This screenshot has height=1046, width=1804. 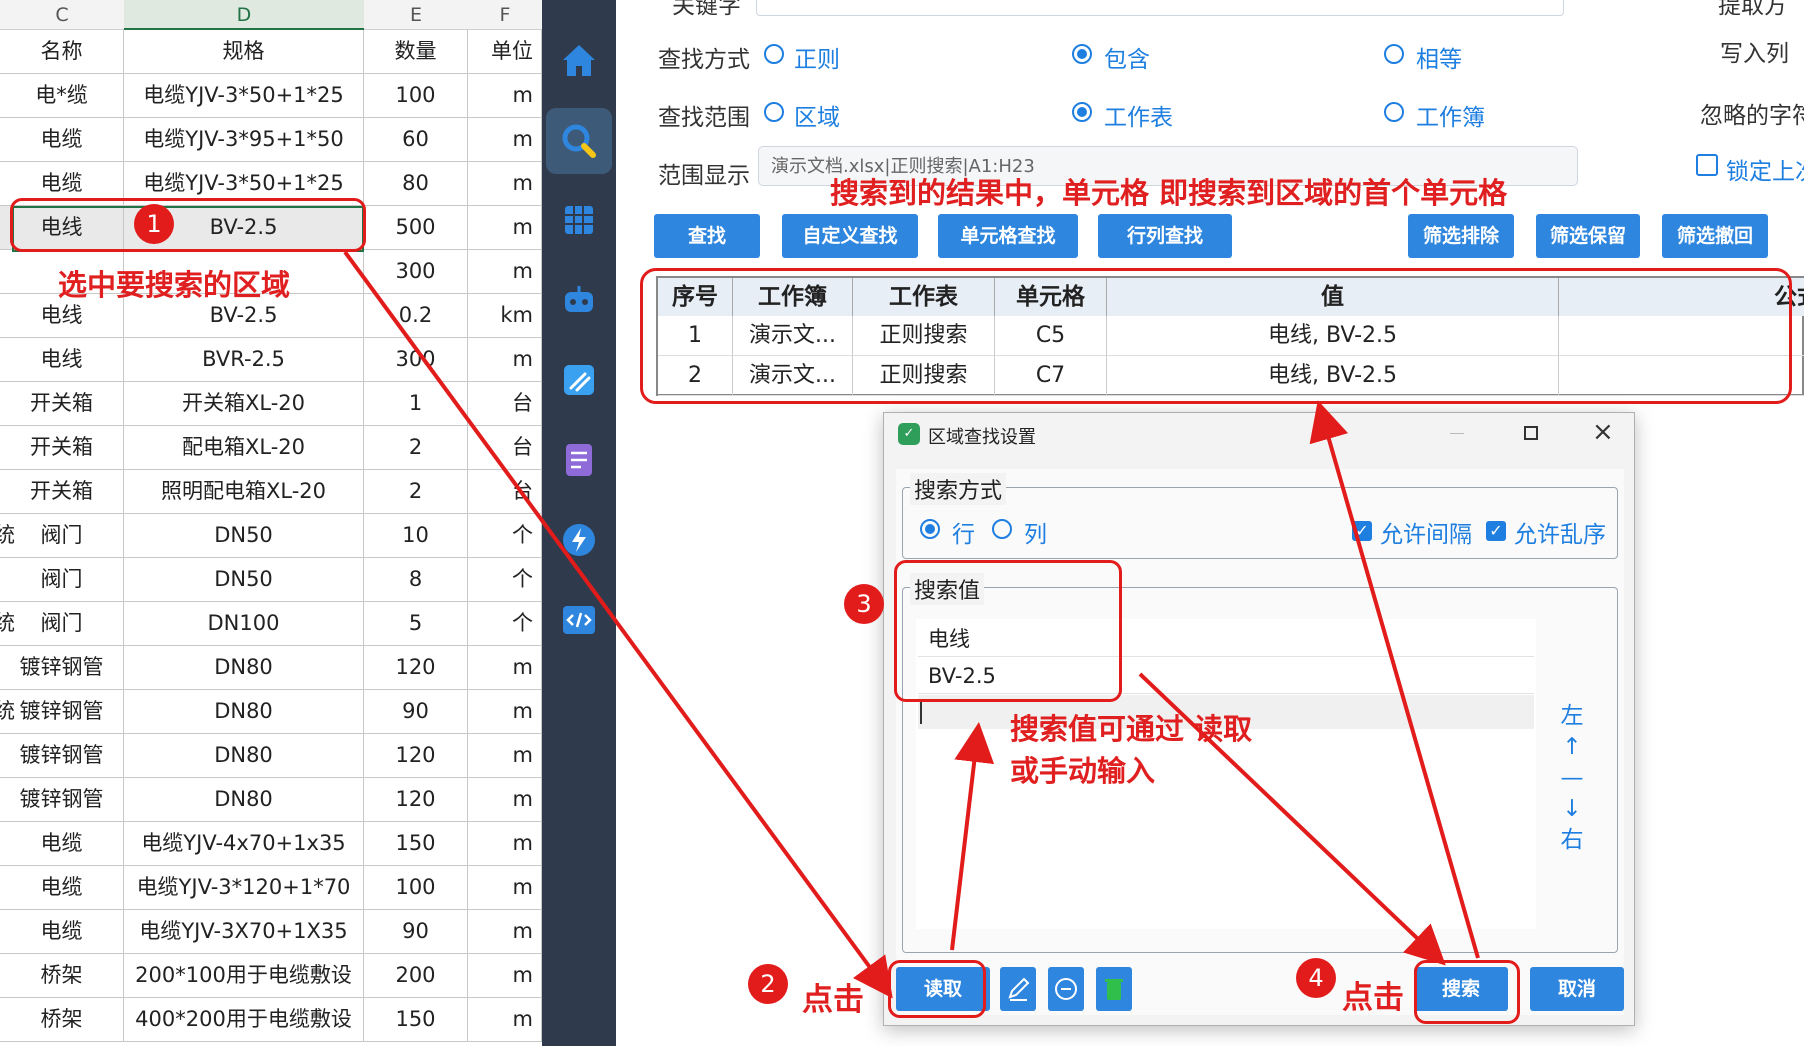 I want to click on column-header-d: D, so click(x=244, y=15).